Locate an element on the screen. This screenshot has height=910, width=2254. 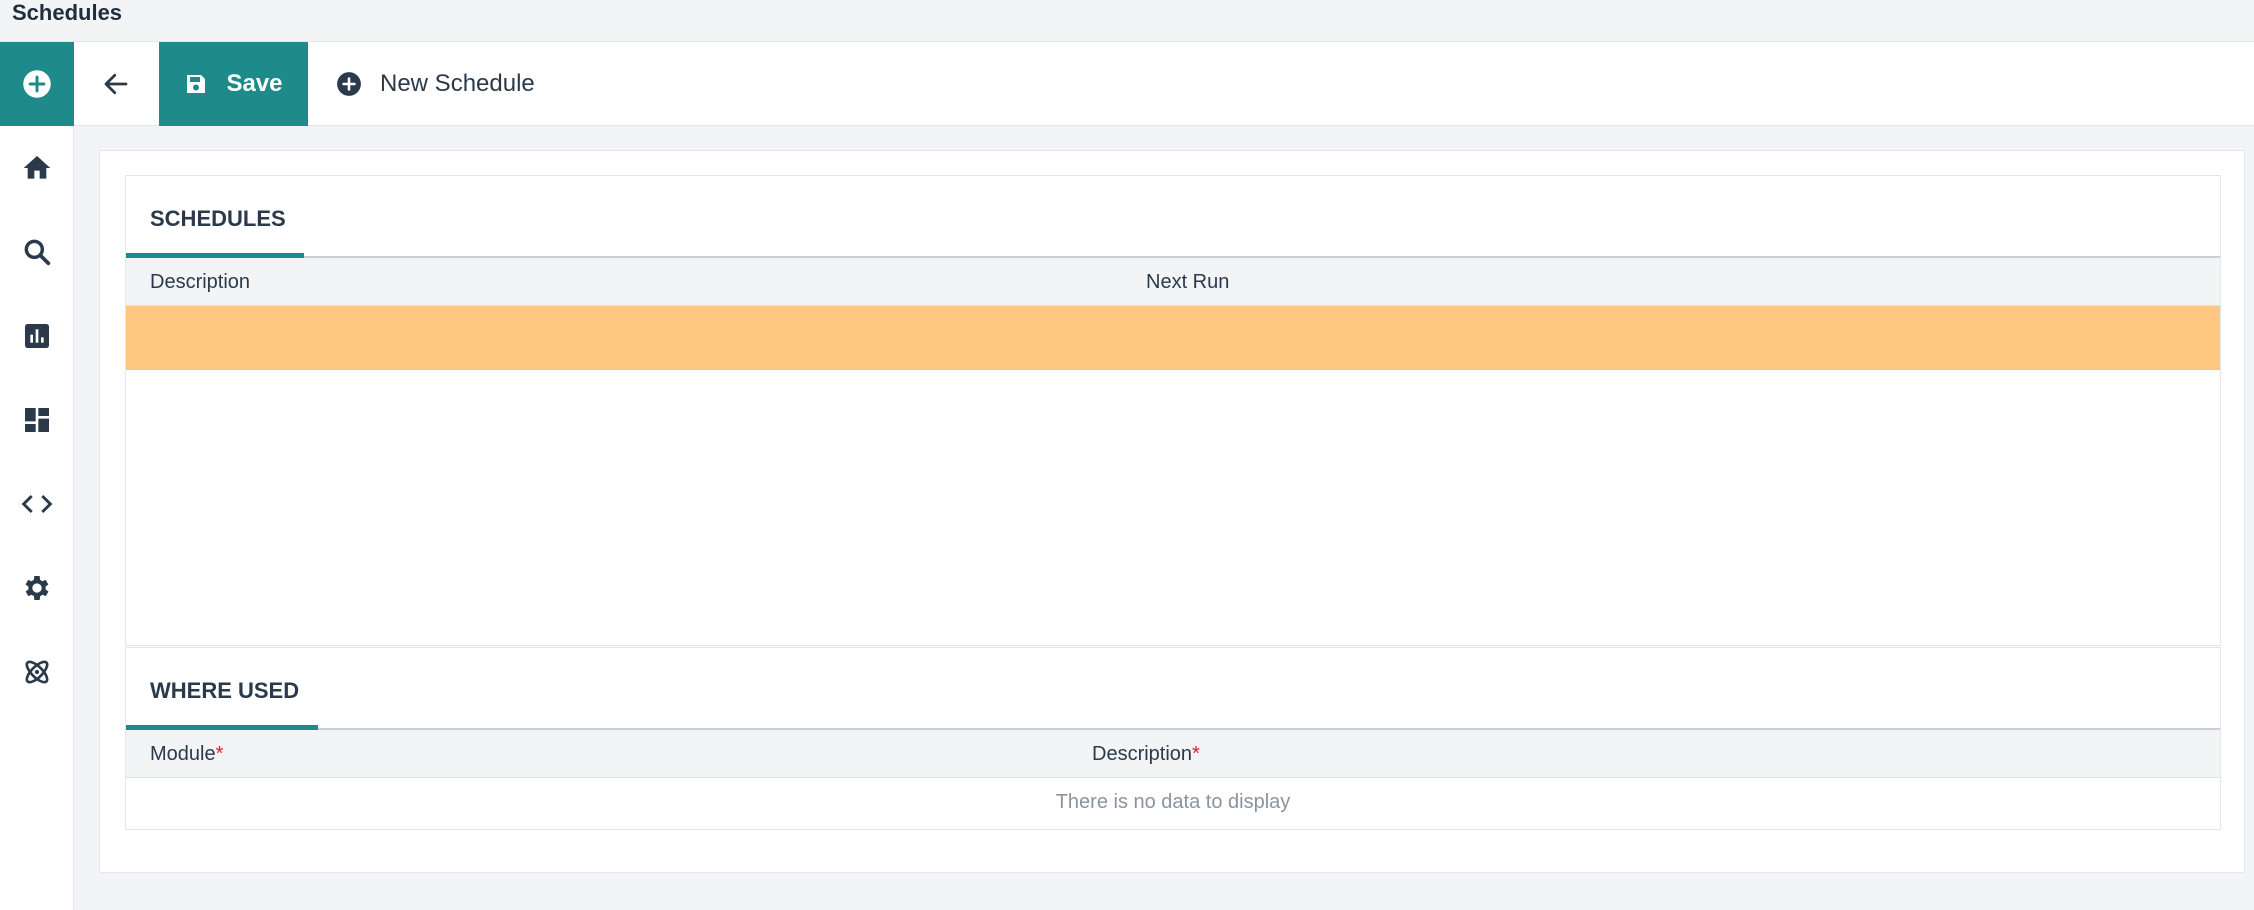
add-button is located at coordinates (37, 84).